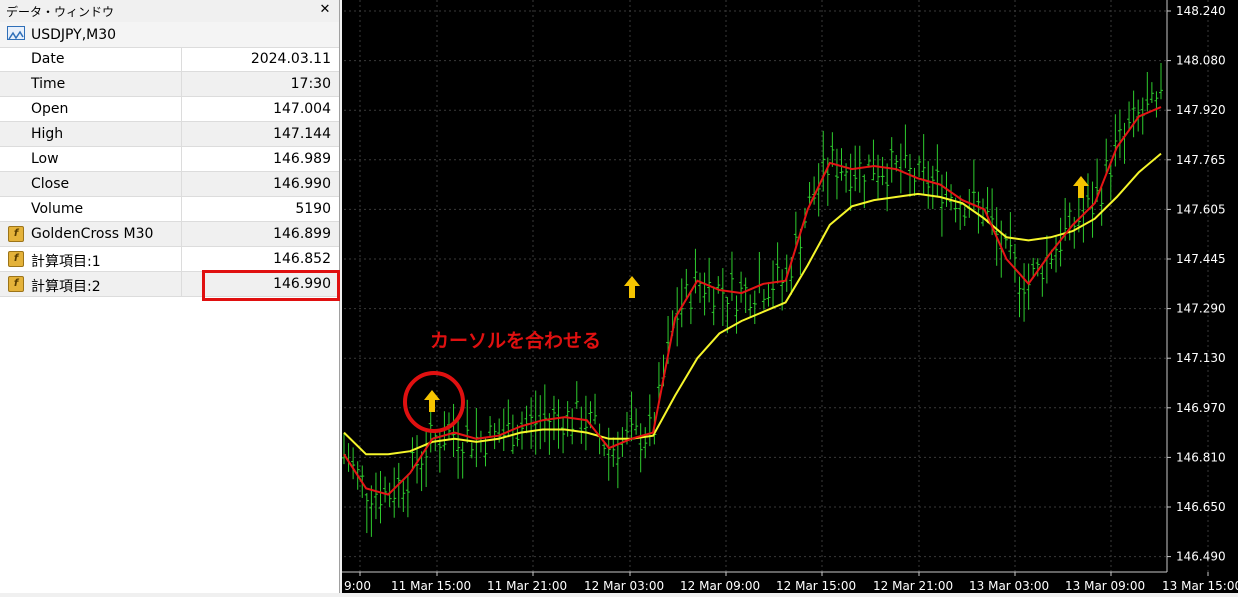  Describe the element at coordinates (1201, 110) in the screenshot. I see `y-tick-label: 147.920` at that location.